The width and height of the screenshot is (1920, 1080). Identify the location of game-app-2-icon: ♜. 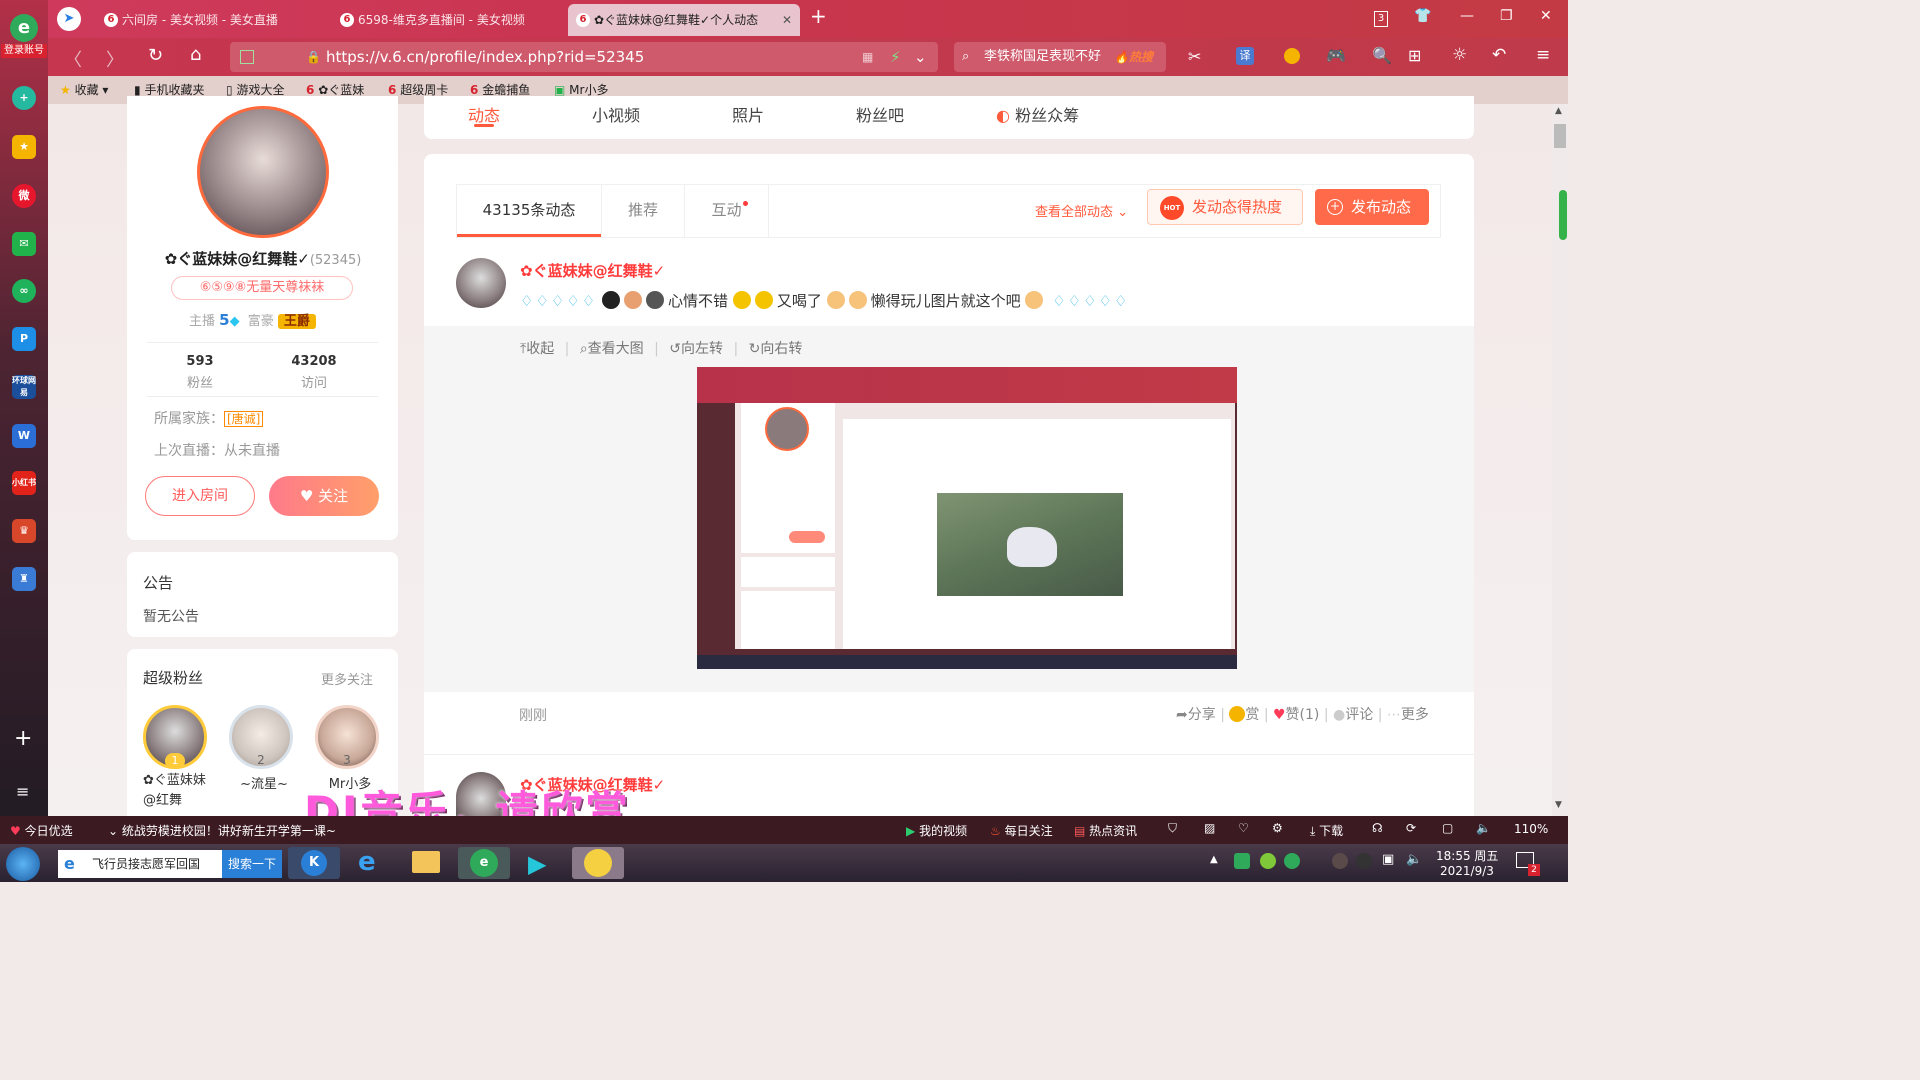
(24, 579).